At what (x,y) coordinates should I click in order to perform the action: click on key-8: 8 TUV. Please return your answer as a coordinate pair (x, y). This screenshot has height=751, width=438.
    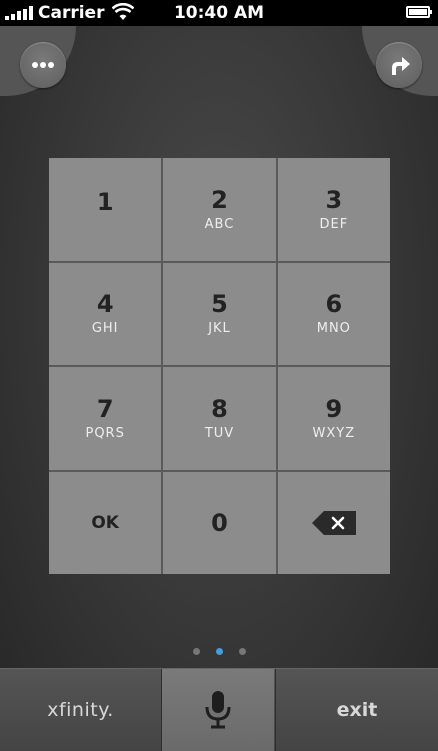
    Looking at the image, I should click on (219, 418).